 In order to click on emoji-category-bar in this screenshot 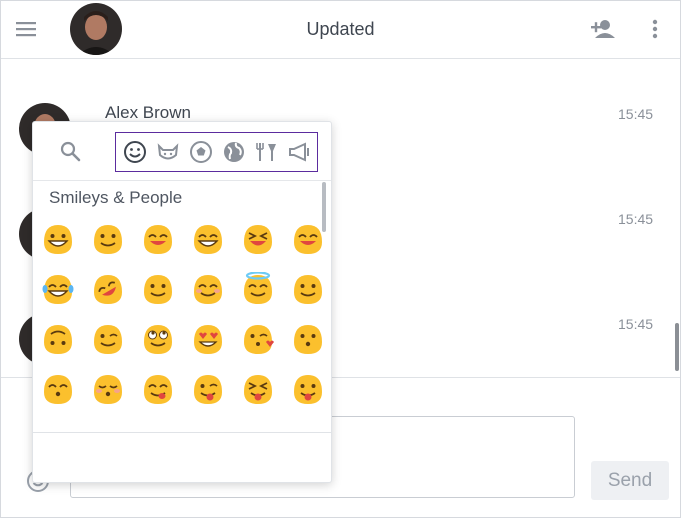, I will do `click(216, 152)`.